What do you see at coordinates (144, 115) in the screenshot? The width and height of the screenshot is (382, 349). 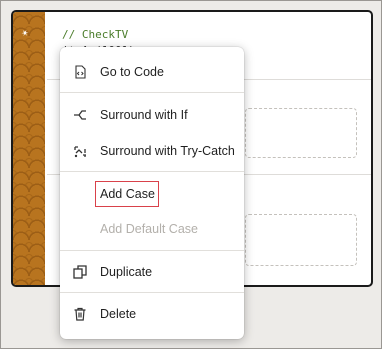 I see `menu-item-label: Surround with If` at bounding box center [144, 115].